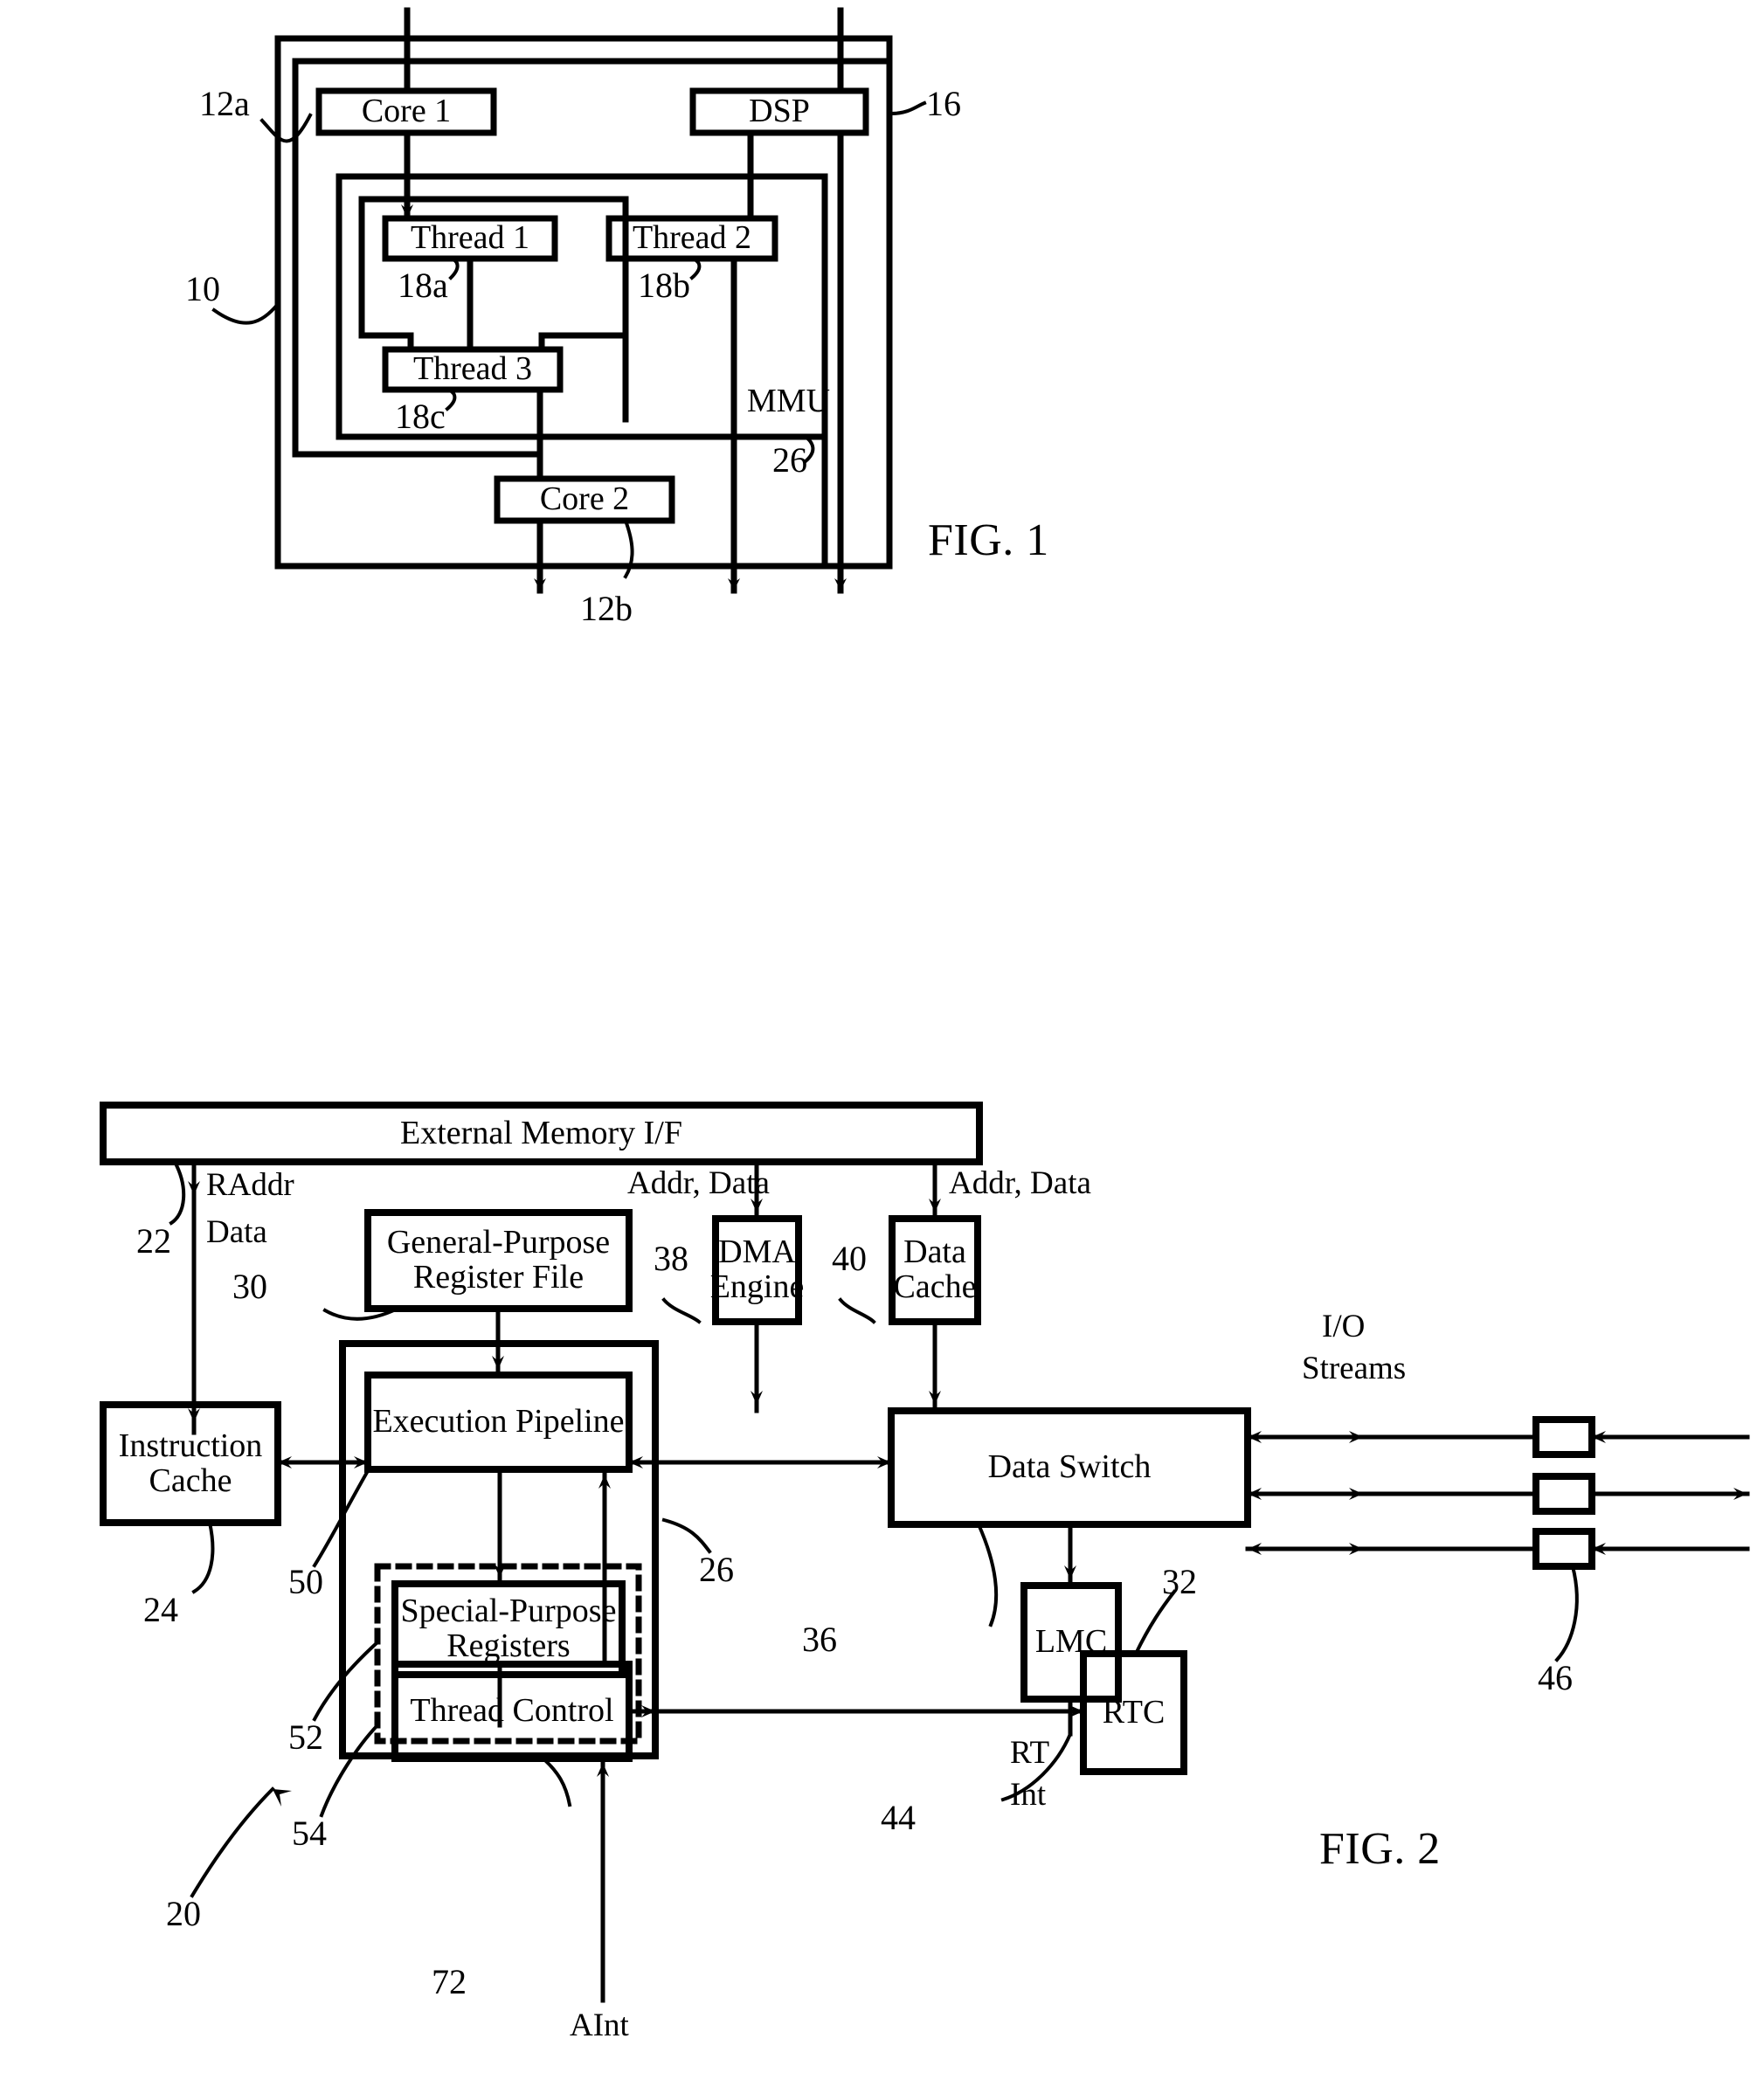  I want to click on fig2-ref-20b: 20, so click(183, 1914).